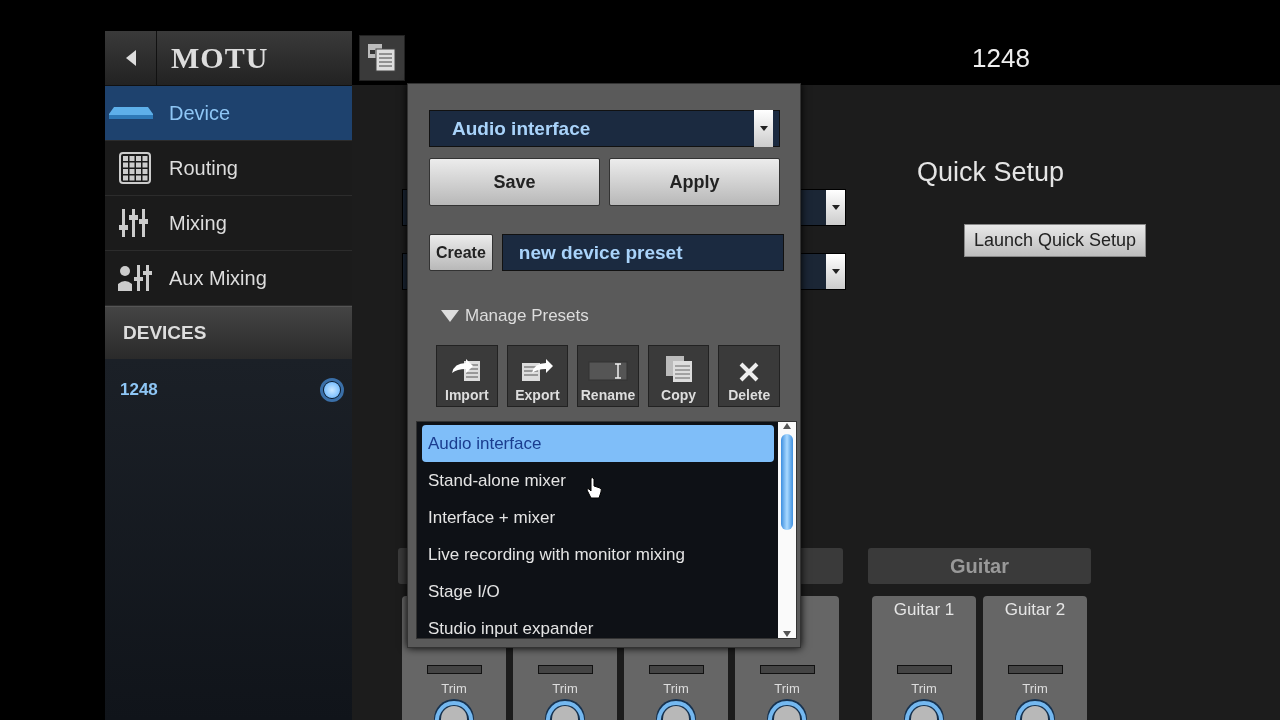 The image size is (1280, 720). I want to click on document-list-icon, so click(382, 58).